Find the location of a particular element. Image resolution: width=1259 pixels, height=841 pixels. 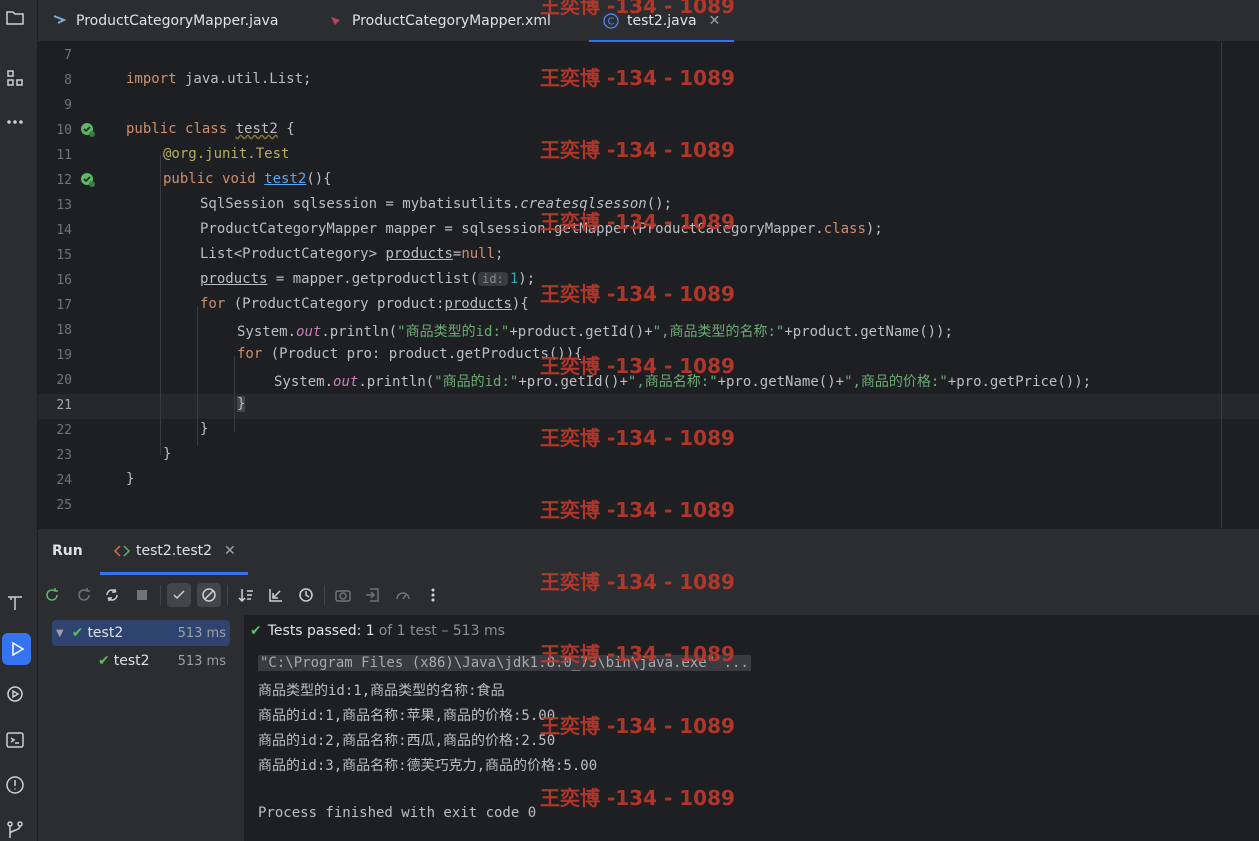

tab-productcategorymapper-java: ProductCategoryMapper.java is located at coordinates (165, 21).